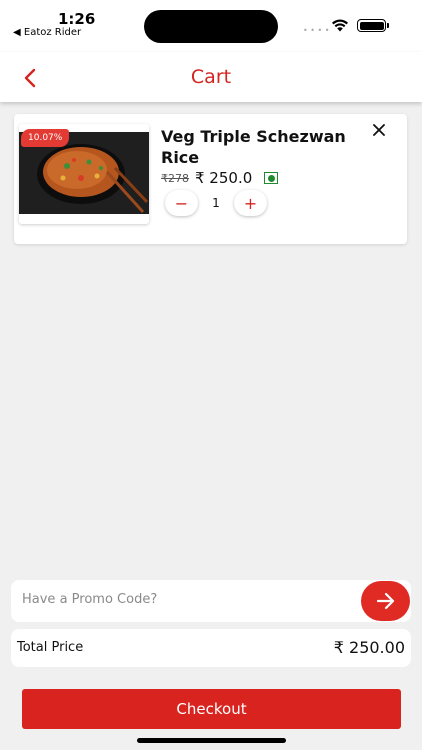 This screenshot has height=750, width=422. Describe the element at coordinates (45, 138) in the screenshot. I see `discount-badge: 10.07%` at that location.